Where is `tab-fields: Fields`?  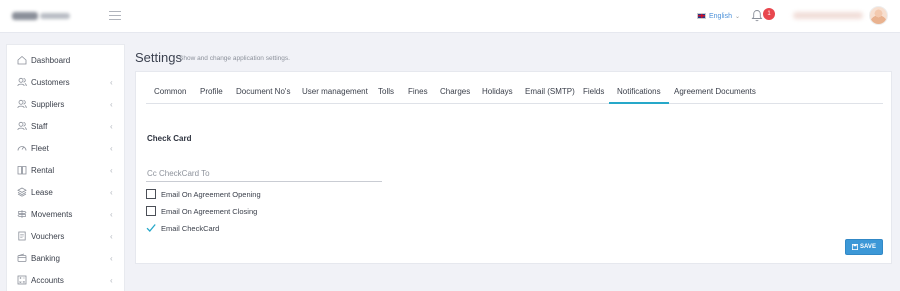 tab-fields: Fields is located at coordinates (593, 92).